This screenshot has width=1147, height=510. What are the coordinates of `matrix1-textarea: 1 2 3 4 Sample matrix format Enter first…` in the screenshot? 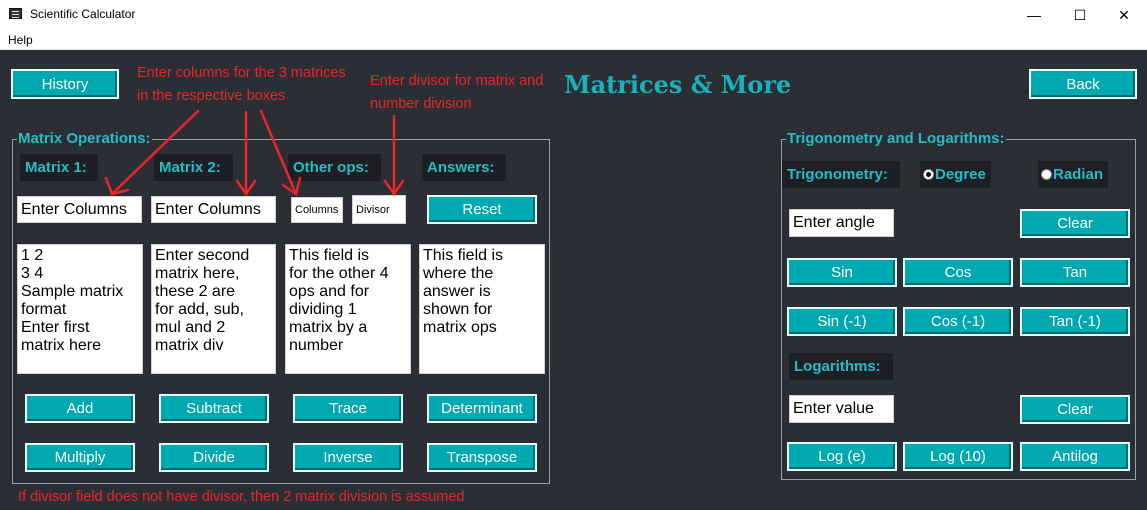 It's located at (80, 309).